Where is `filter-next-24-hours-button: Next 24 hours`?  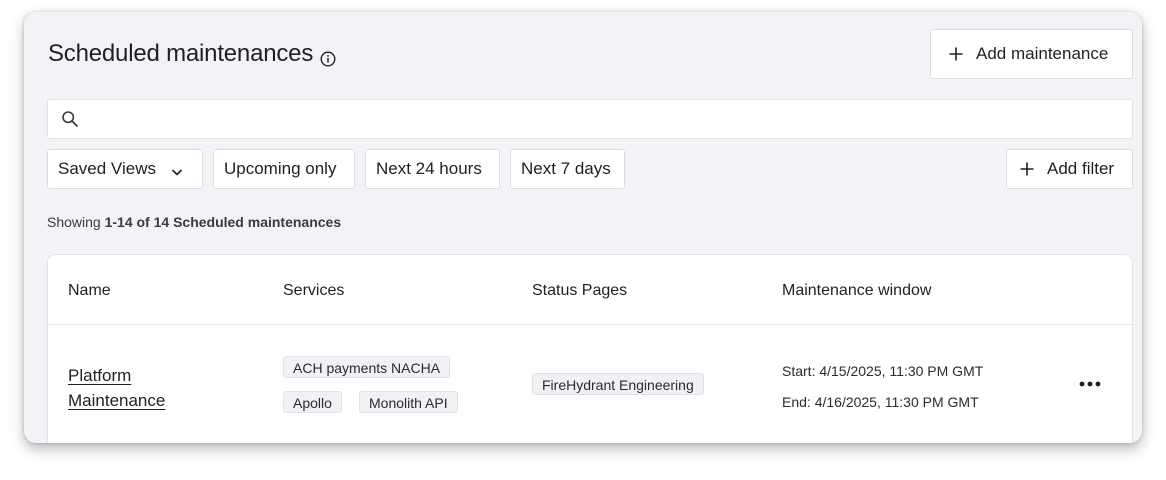 filter-next-24-hours-button: Next 24 hours is located at coordinates (432, 169).